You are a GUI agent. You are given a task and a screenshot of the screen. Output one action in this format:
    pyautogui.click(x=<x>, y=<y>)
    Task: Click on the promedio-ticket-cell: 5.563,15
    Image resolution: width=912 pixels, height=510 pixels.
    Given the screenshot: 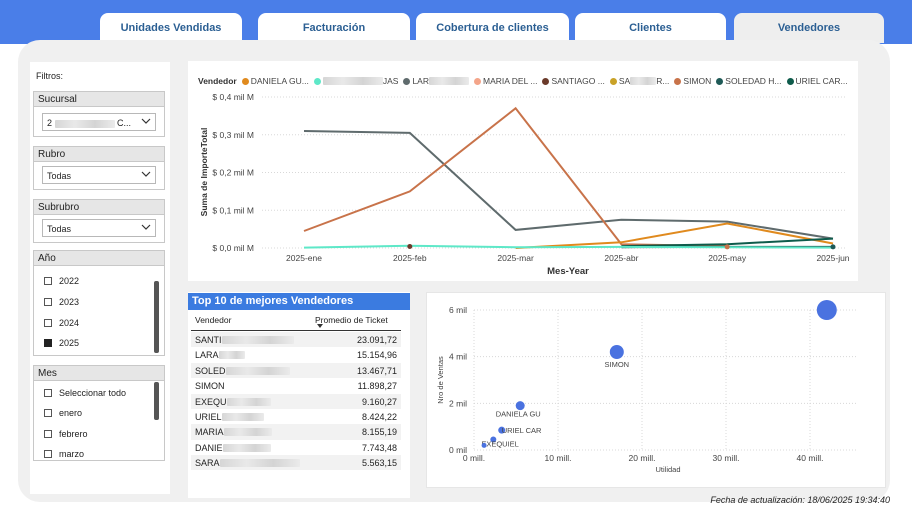 What is the action you would take?
    pyautogui.click(x=379, y=463)
    